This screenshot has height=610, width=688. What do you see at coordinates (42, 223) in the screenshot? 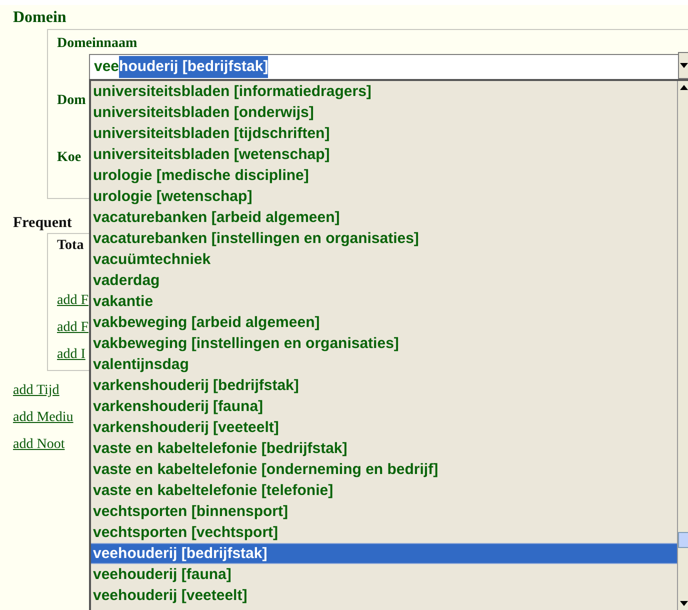
I see `section-title: Frequent` at bounding box center [42, 223].